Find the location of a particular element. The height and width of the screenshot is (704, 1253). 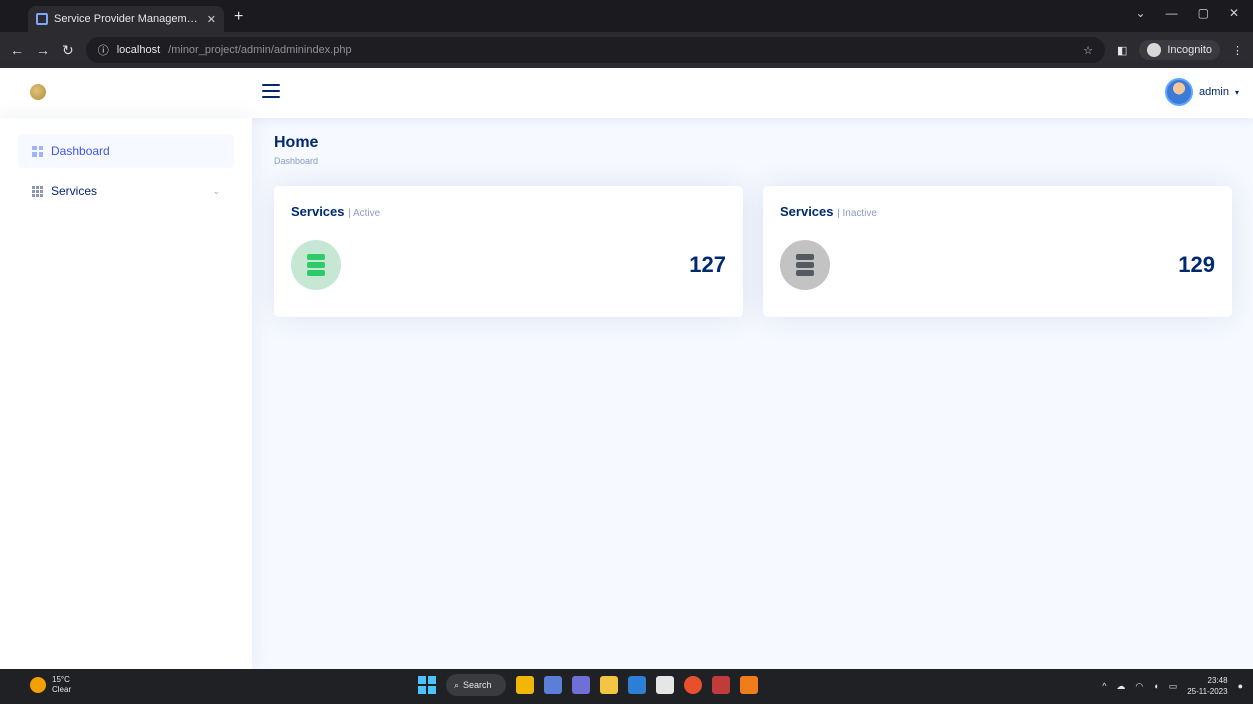

maximize-icon: ▢ is located at coordinates (1203, 13).